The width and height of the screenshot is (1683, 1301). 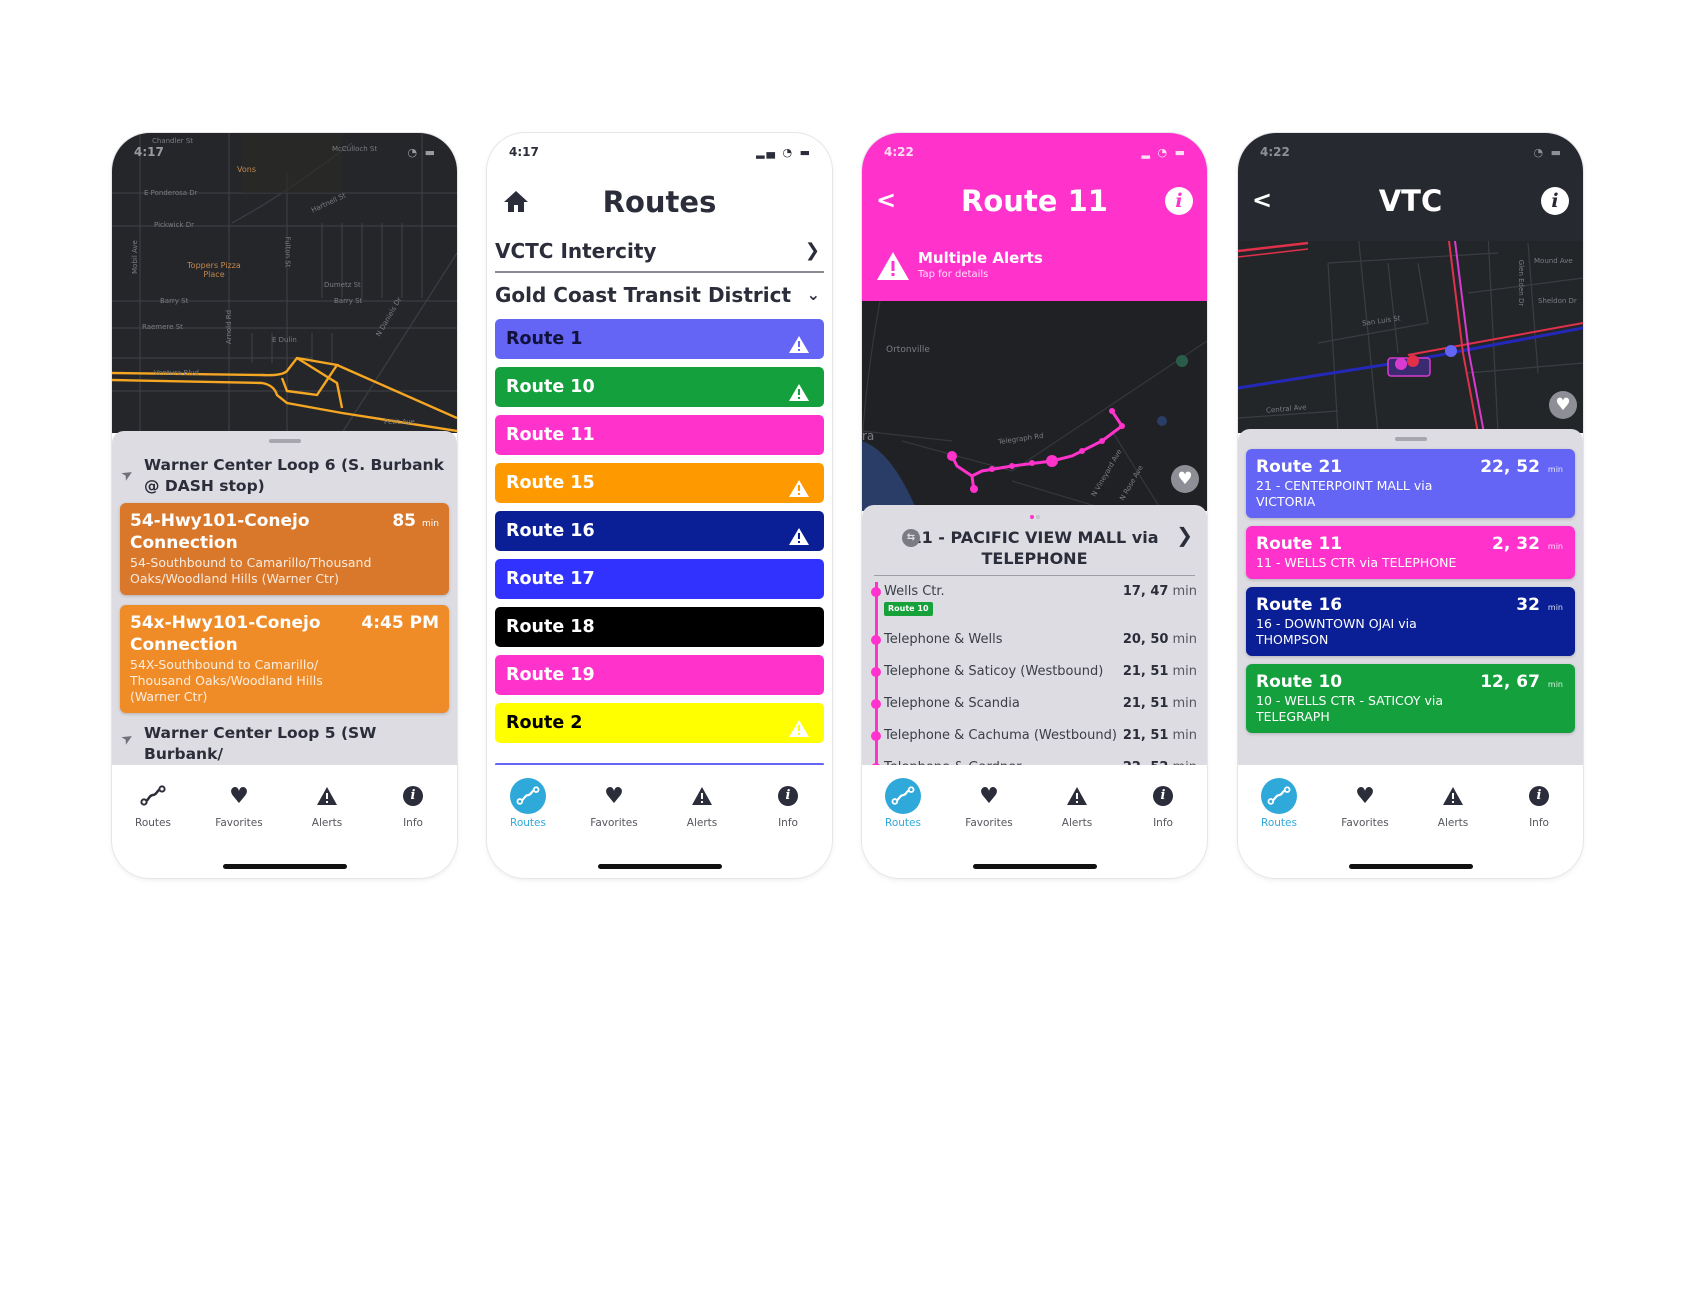 I want to click on route-label: Route 18, so click(x=550, y=627).